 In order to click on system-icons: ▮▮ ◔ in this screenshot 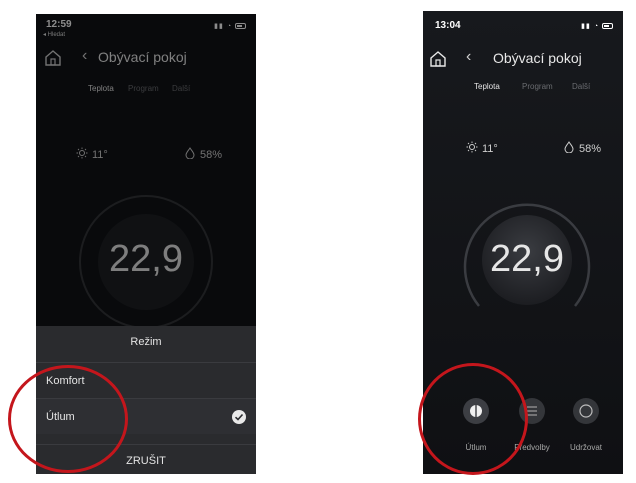, I will do `click(597, 26)`.